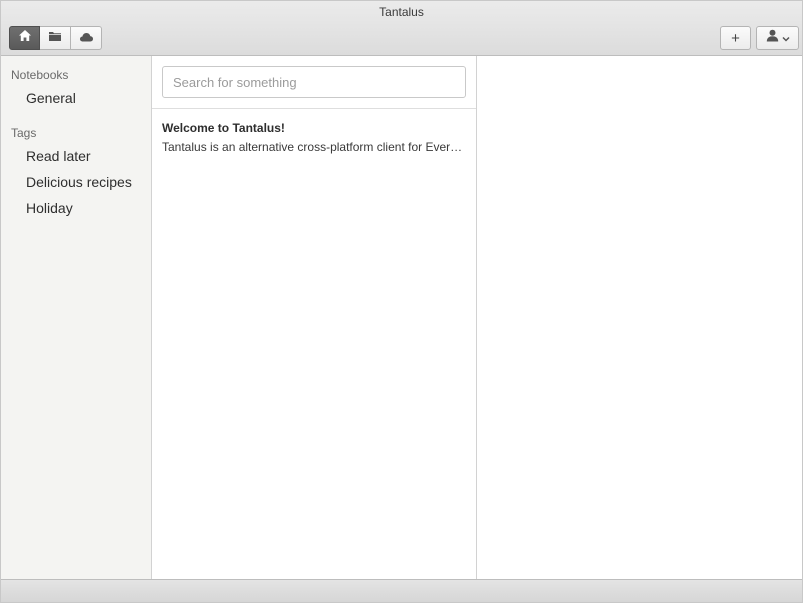 The height and width of the screenshot is (603, 803). Describe the element at coordinates (772, 38) in the screenshot. I see `user-icon` at that location.